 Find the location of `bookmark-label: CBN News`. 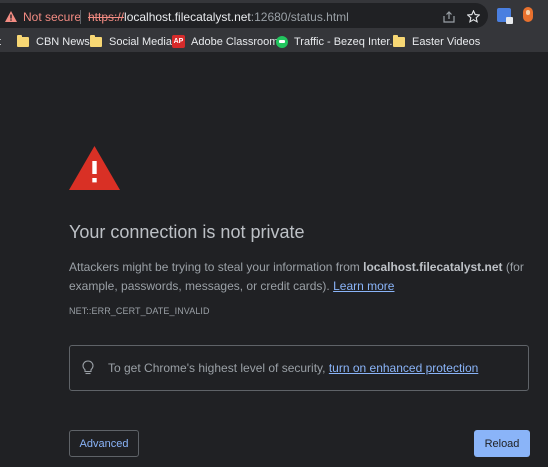

bookmark-label: CBN News is located at coordinates (63, 41).